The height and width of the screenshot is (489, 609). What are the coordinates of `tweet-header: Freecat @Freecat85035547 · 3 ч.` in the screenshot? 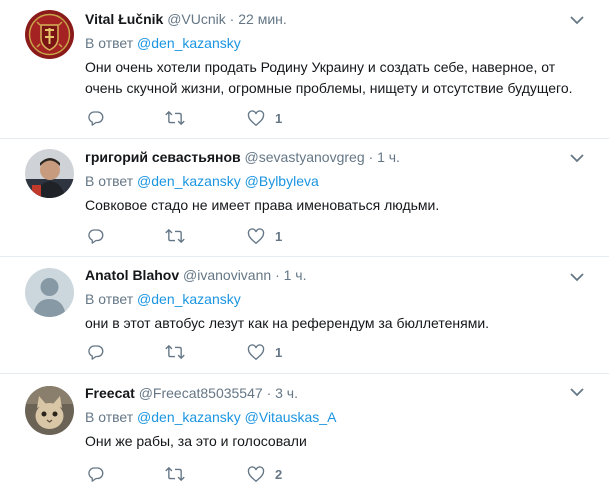 It's located at (337, 393).